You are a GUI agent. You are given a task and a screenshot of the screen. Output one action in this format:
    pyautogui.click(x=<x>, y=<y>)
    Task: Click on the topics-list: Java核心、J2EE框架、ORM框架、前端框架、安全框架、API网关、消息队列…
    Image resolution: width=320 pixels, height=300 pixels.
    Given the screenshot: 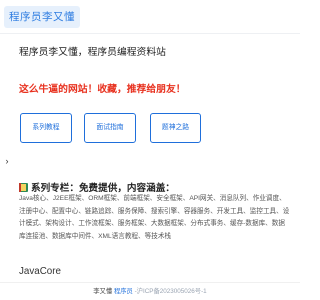 What is the action you would take?
    pyautogui.click(x=154, y=217)
    